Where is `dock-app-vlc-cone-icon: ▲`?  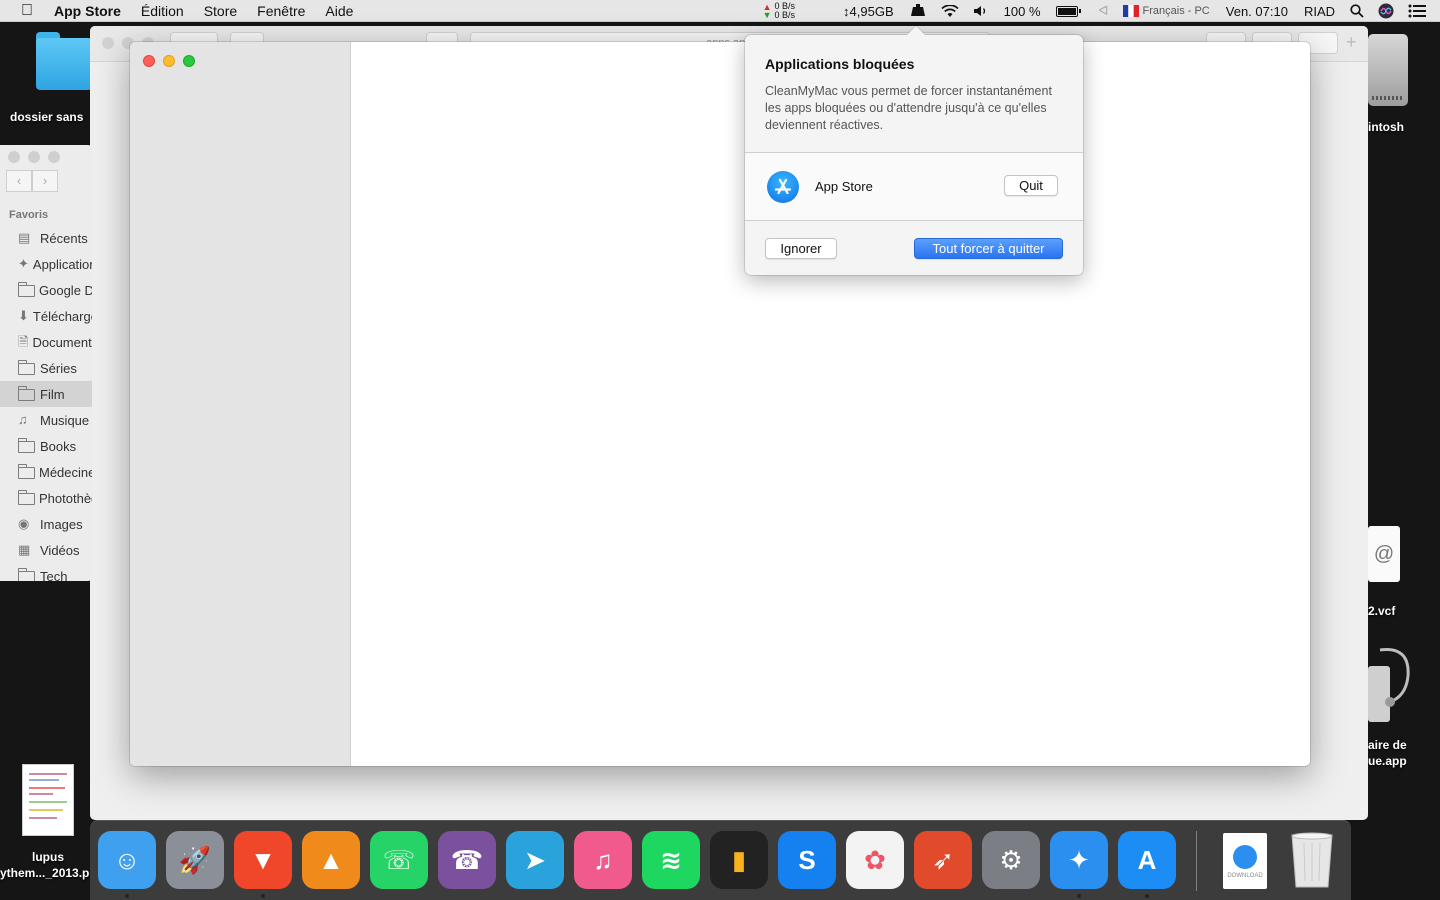
dock-app-vlc-cone-icon: ▲ is located at coordinates (331, 860).